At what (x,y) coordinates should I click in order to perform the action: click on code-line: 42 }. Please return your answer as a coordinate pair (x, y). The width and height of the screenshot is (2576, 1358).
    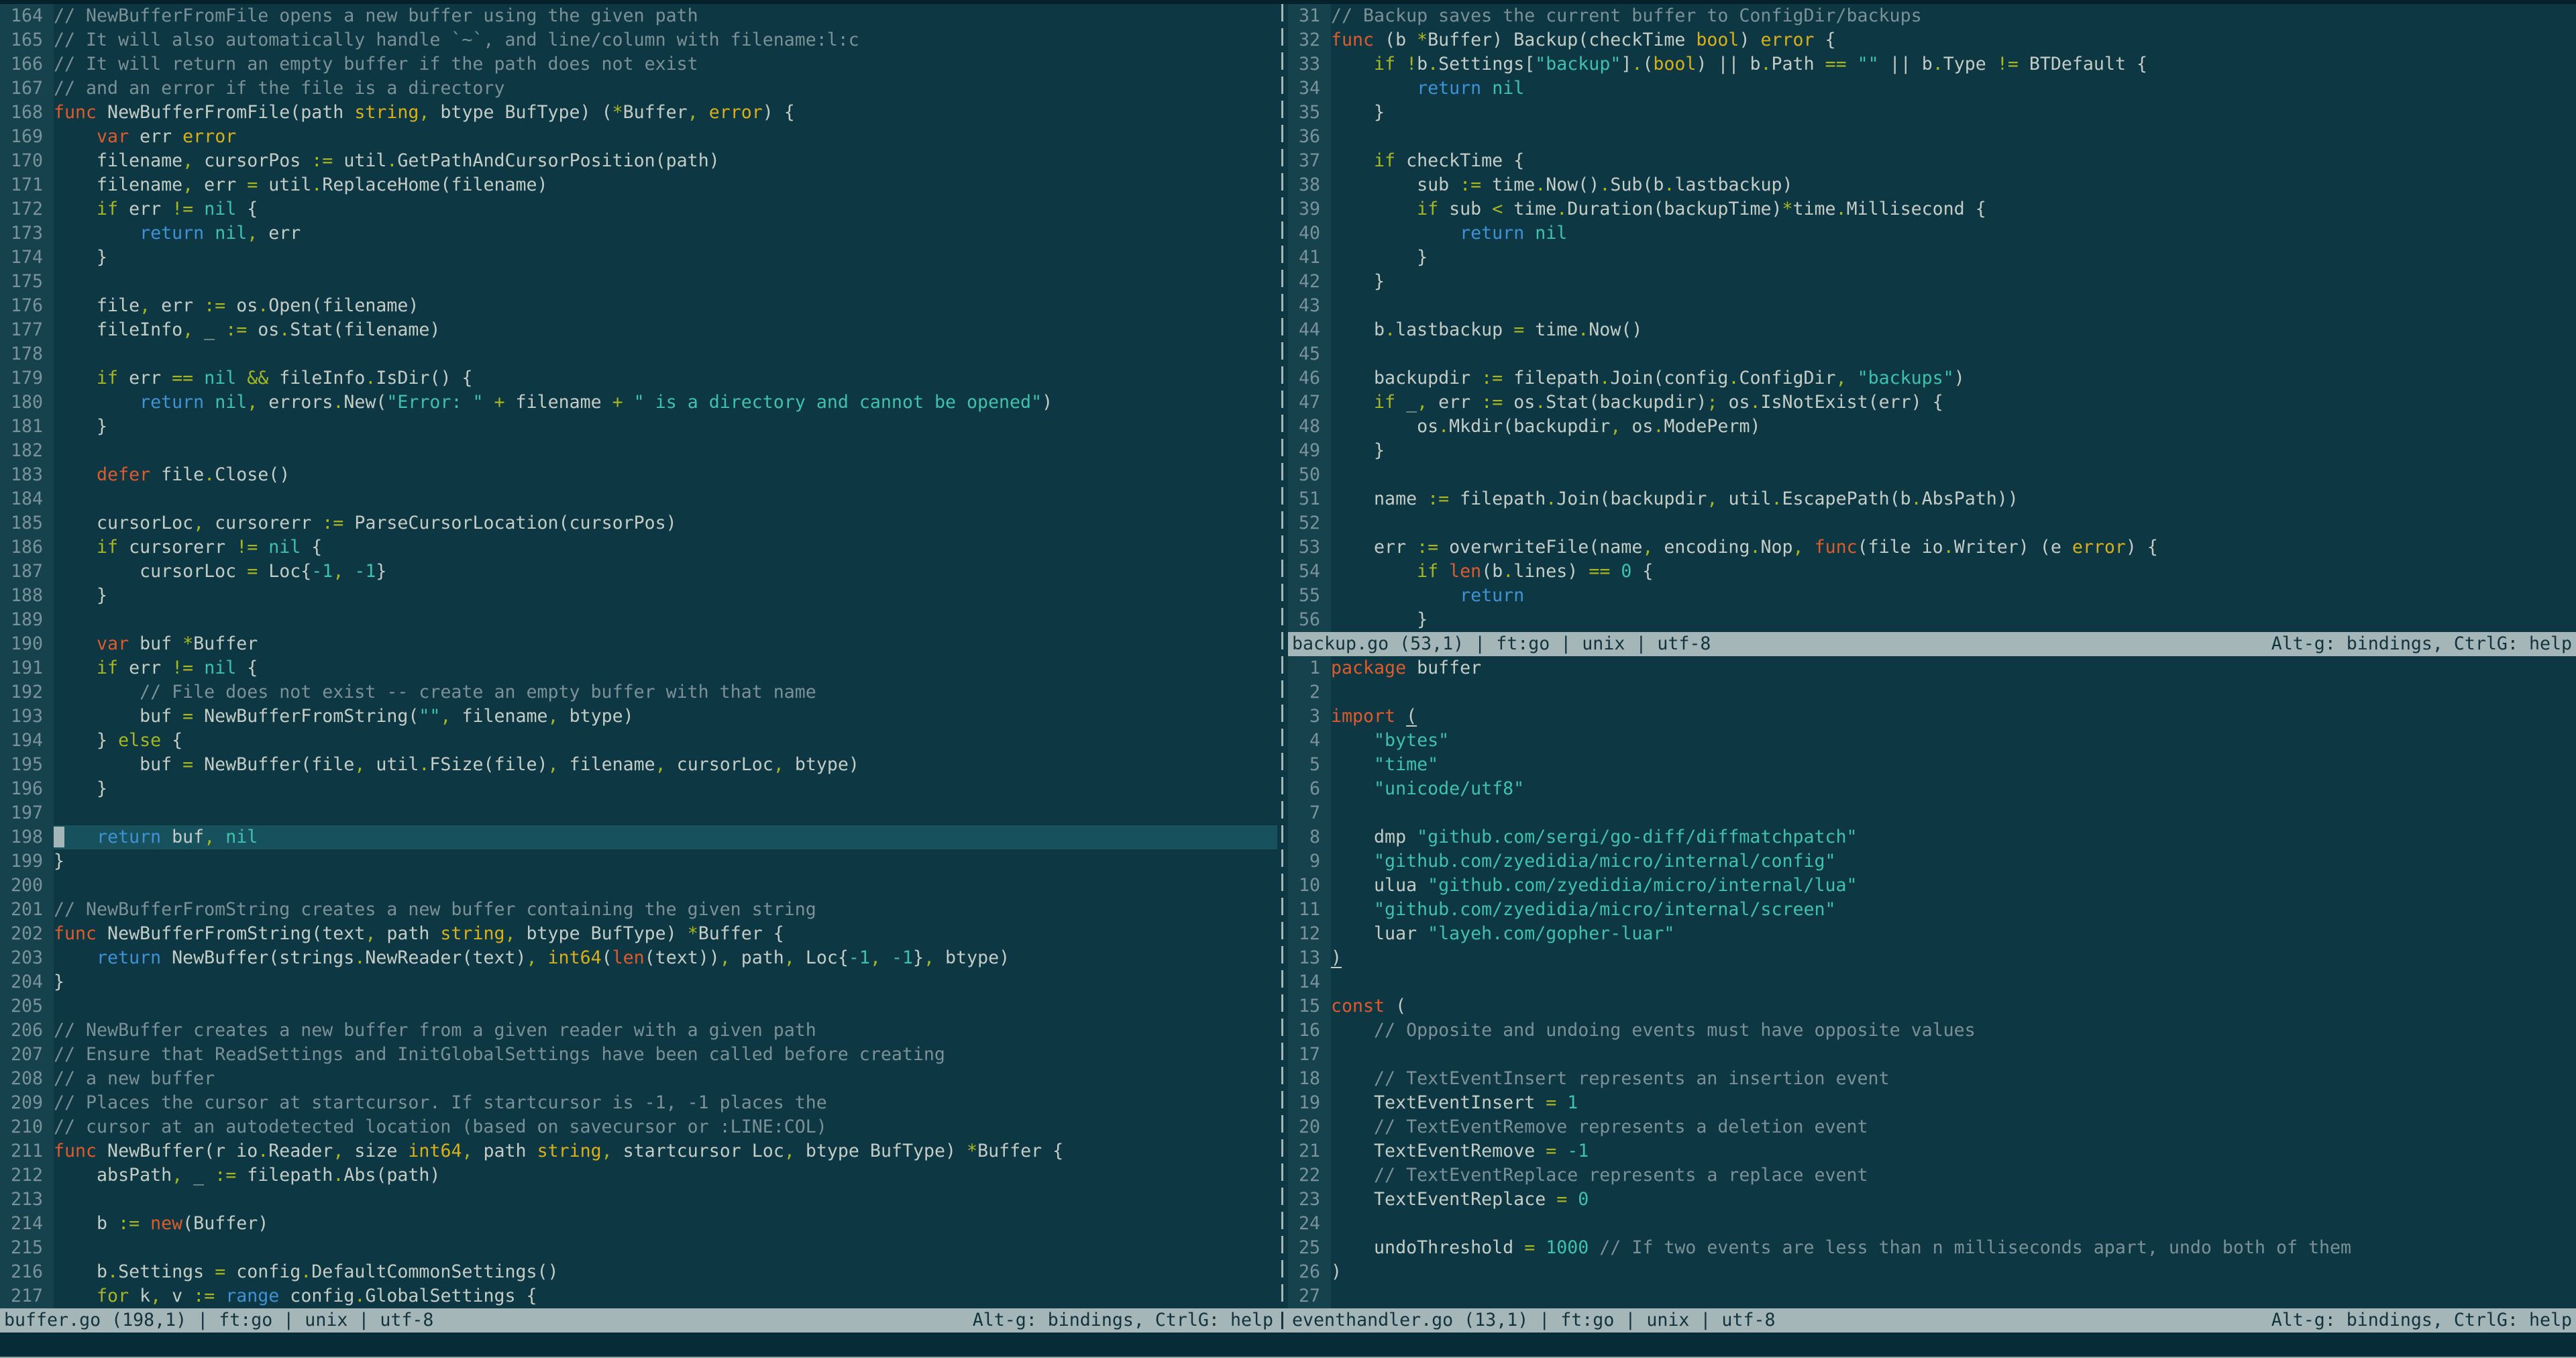
    Looking at the image, I should click on (1932, 282).